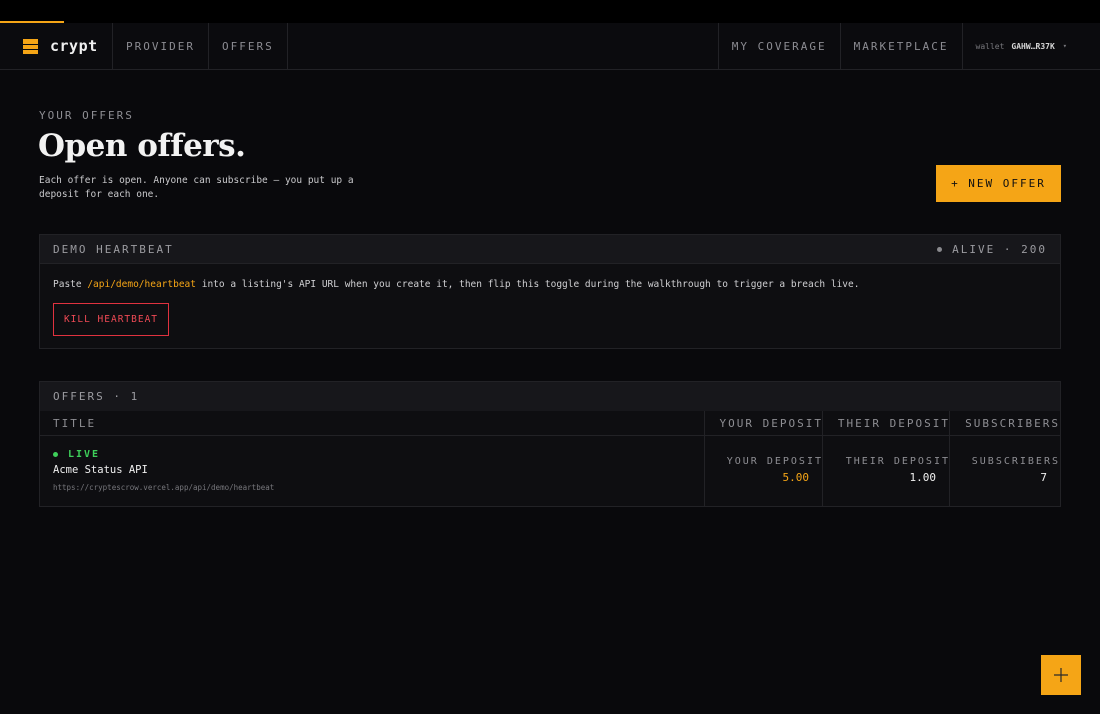 This screenshot has width=1100, height=714. I want to click on their-deposit-value: 1.00, so click(923, 477).